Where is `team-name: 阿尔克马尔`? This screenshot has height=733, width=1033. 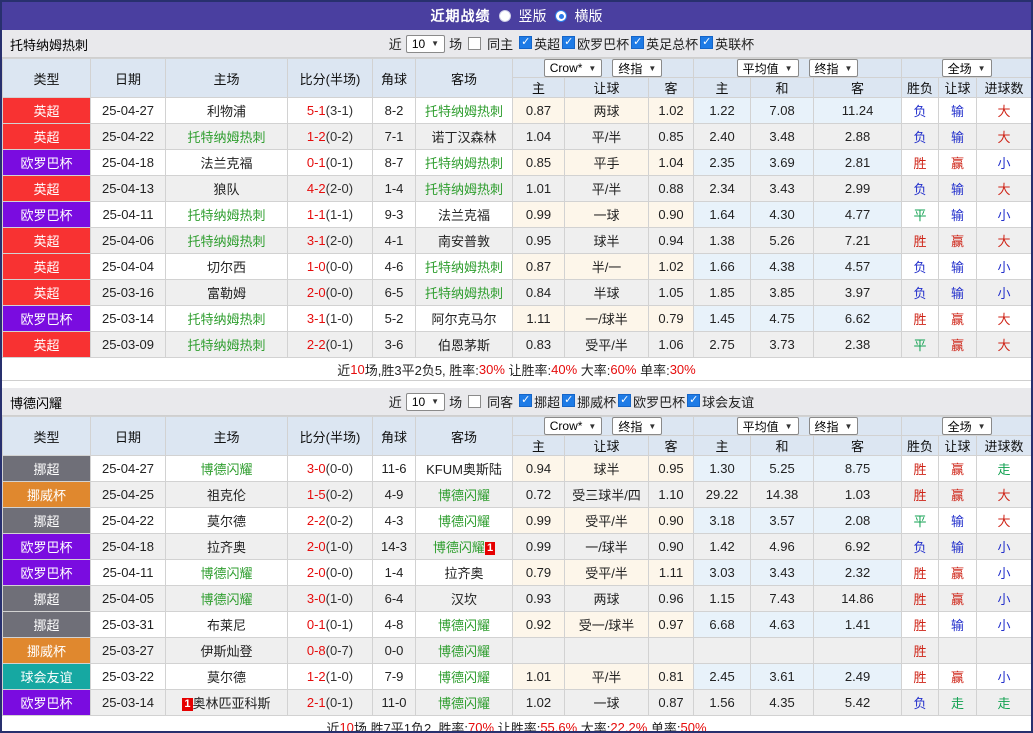
team-name: 阿尔克马尔 is located at coordinates (464, 319).